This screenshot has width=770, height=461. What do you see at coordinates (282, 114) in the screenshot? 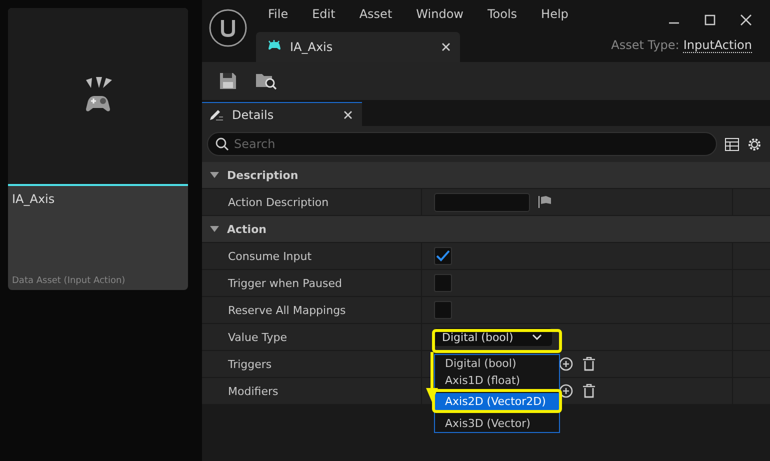
I see `details-tab: Details` at bounding box center [282, 114].